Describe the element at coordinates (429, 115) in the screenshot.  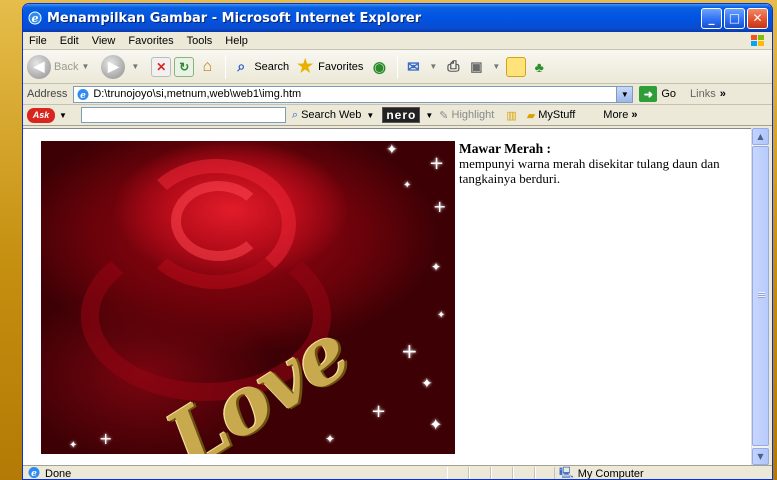
I see `nero-dropdown-icon: ▼` at that location.